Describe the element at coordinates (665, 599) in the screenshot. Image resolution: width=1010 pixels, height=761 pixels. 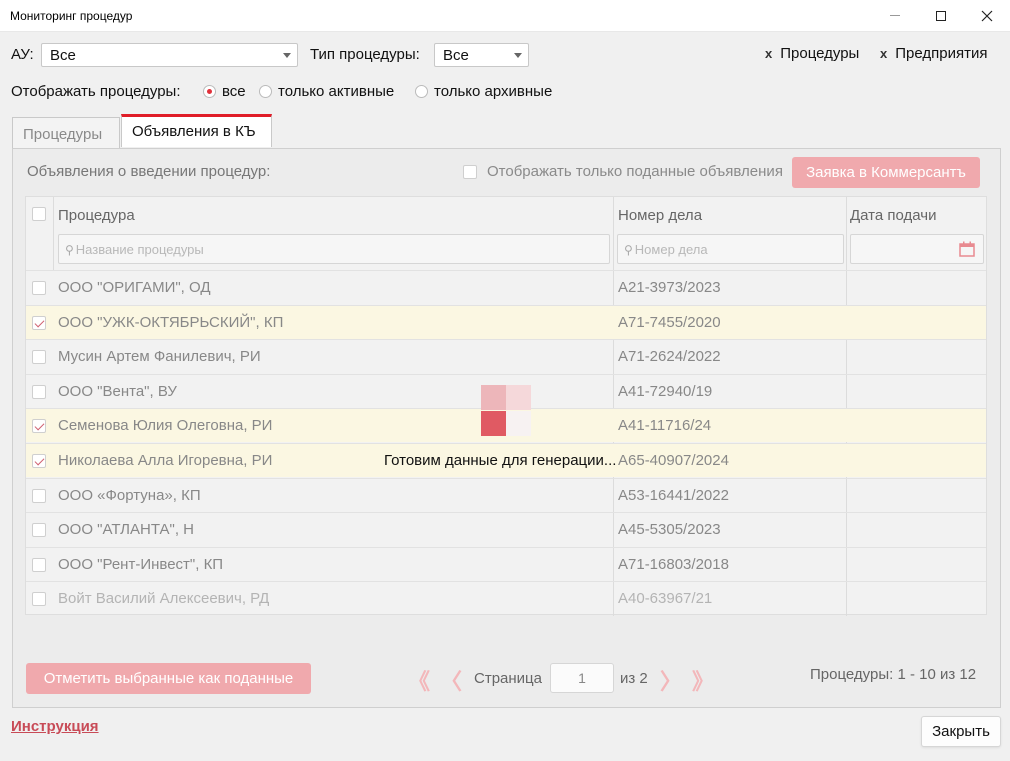
I see `case-number-cell: А40-63967/21` at that location.